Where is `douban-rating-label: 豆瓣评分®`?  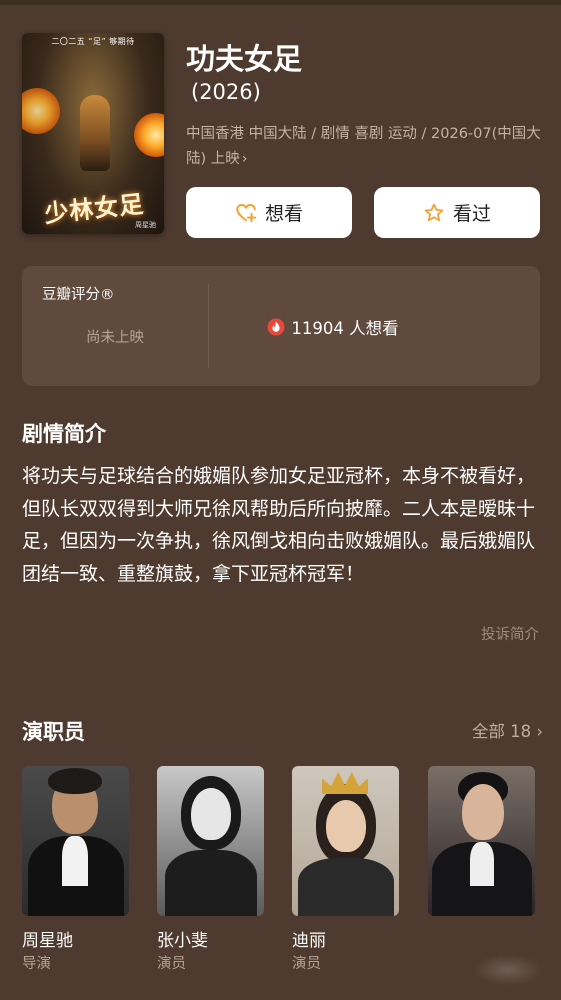
douban-rating-label: 豆瓣评分® is located at coordinates (78, 295).